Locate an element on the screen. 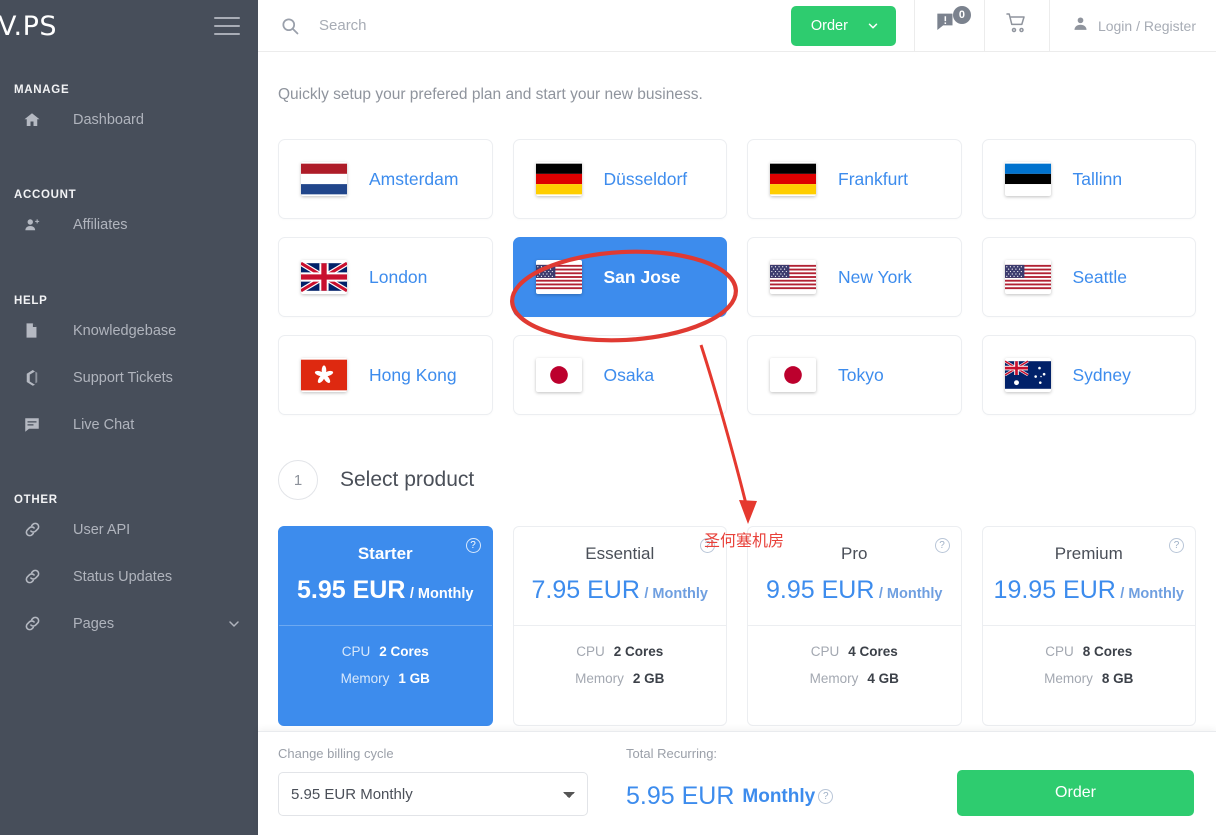 The height and width of the screenshot is (835, 1216). sidebar-item-label: Pages is located at coordinates (94, 623).